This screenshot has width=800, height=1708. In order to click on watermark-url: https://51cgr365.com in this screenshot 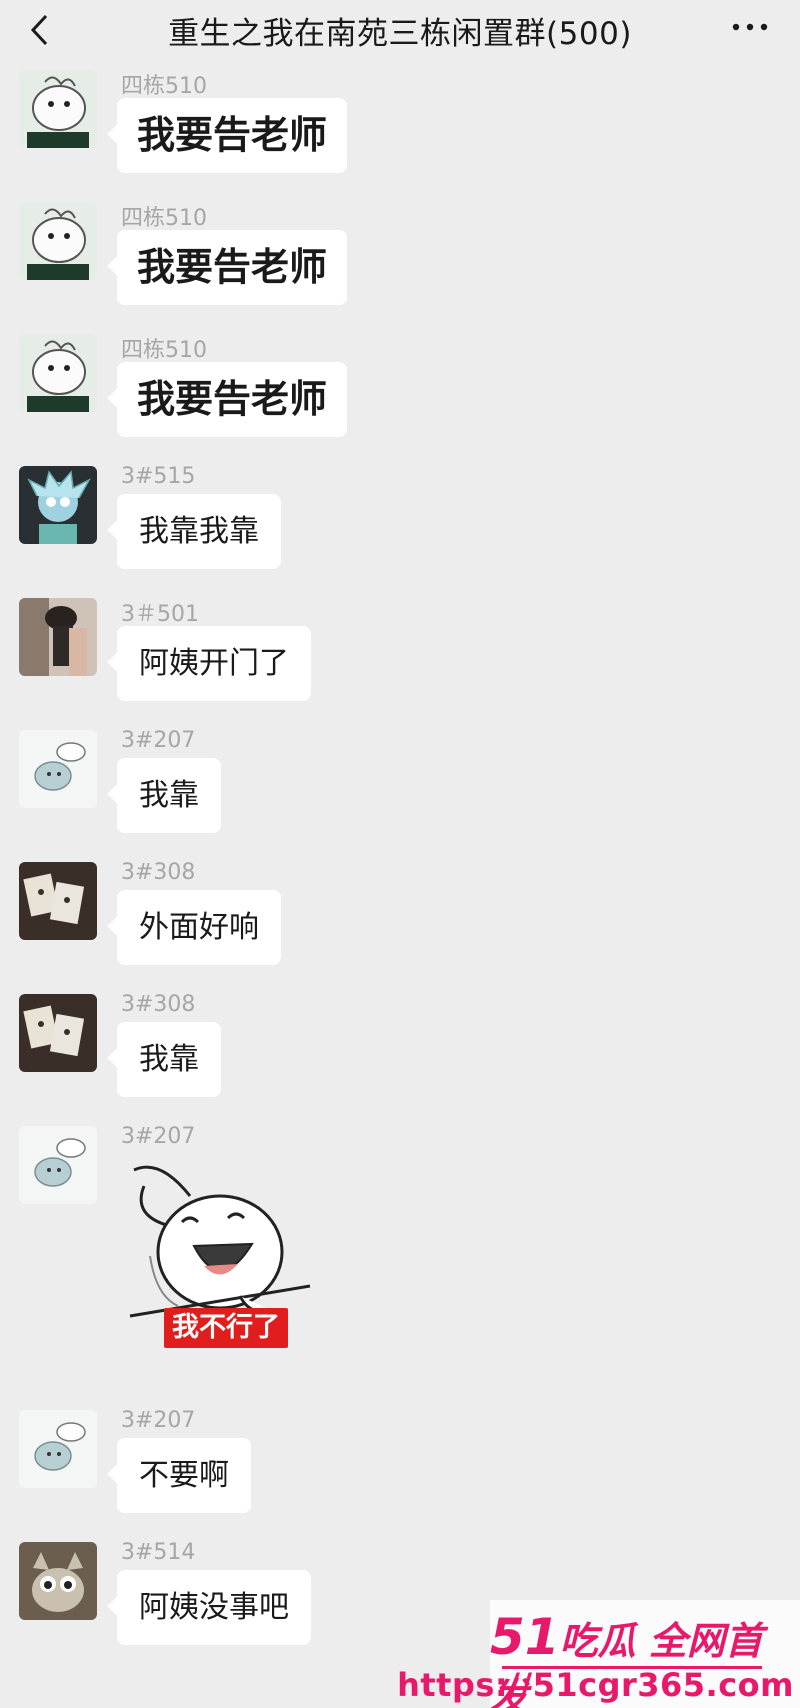, I will do `click(595, 1685)`.